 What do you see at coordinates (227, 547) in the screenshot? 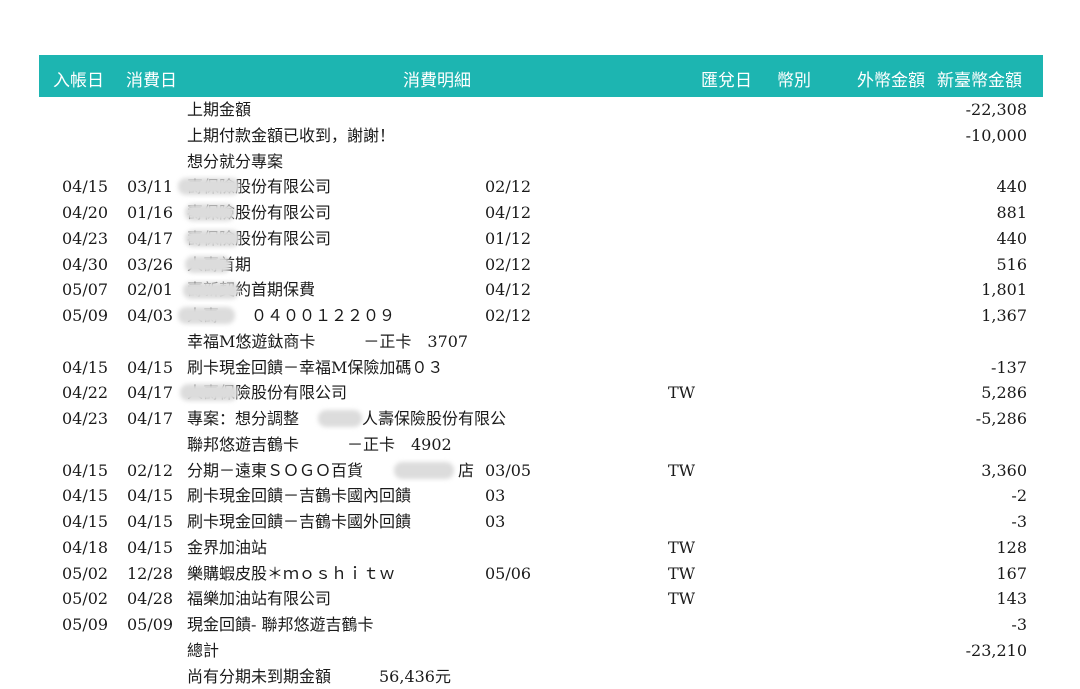
I see `description: 金界加油站` at bounding box center [227, 547].